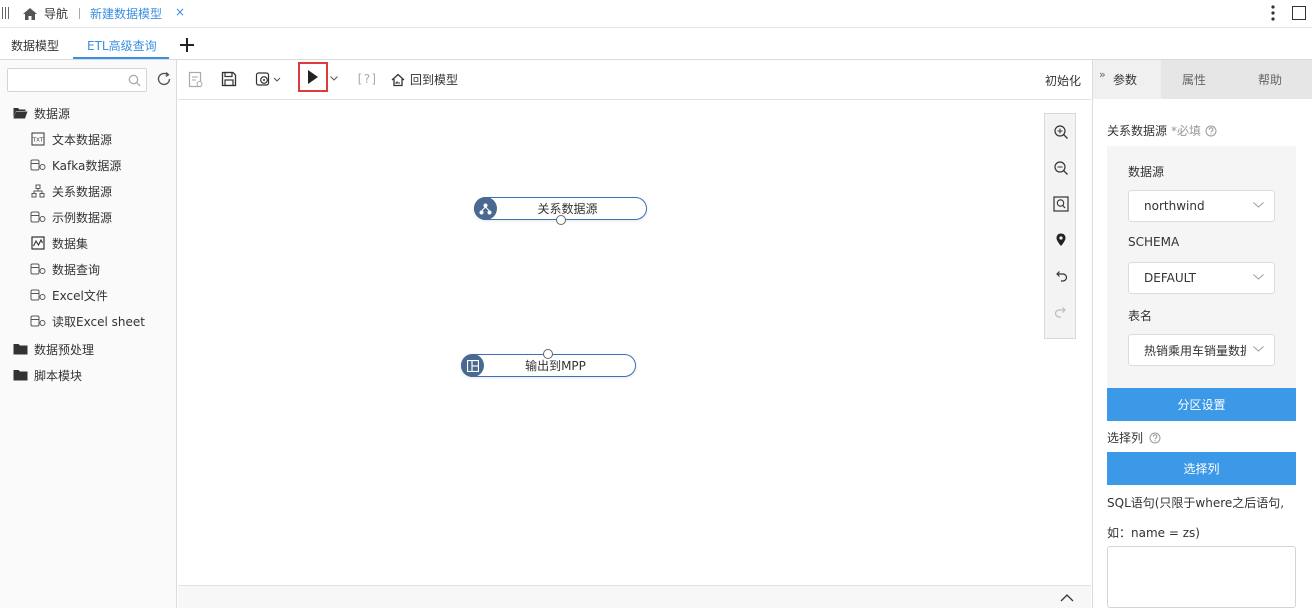 This screenshot has height=608, width=1312. What do you see at coordinates (561, 220) in the screenshot?
I see `output-port` at bounding box center [561, 220].